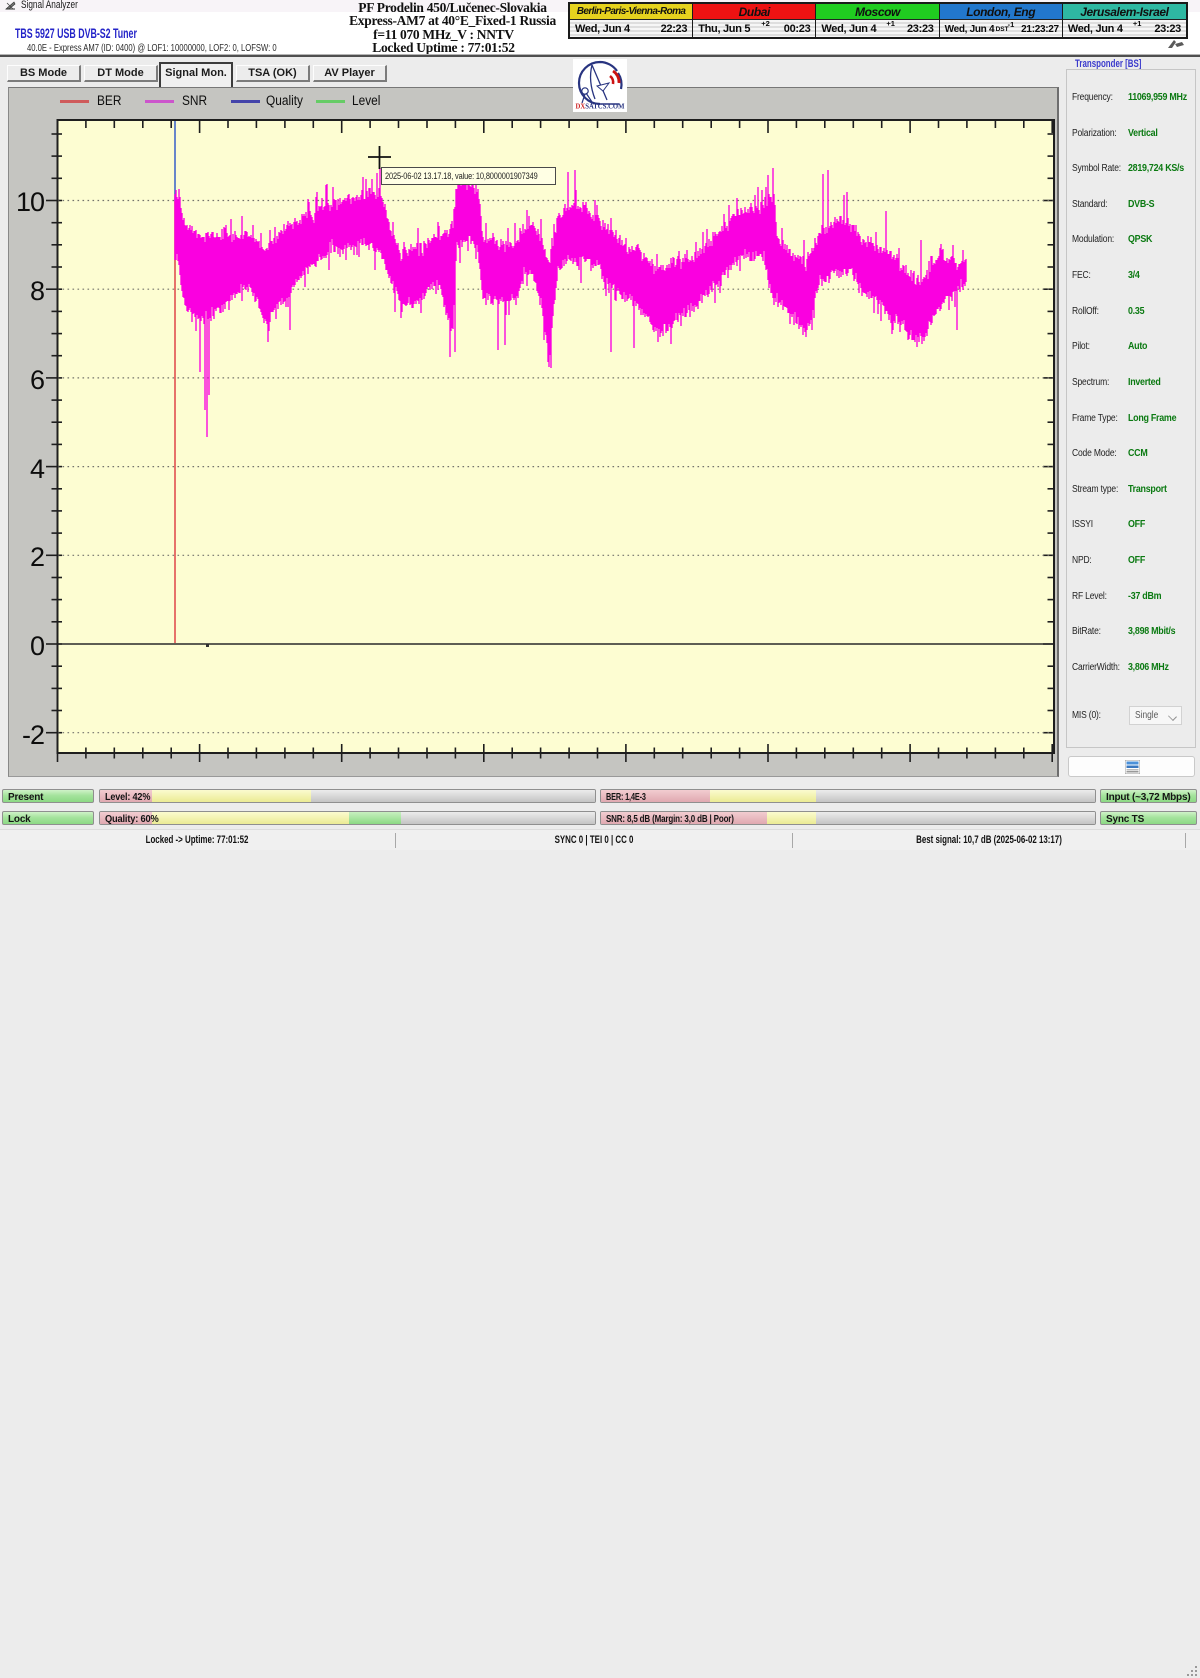  What do you see at coordinates (600, 107) in the screenshot?
I see `svg-text: DXSATCS.COM` at bounding box center [600, 107].